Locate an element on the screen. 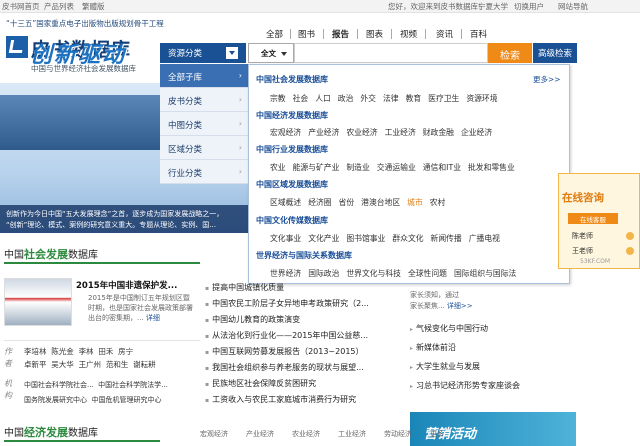  dropdown-item: 法律 is located at coordinates (391, 98).